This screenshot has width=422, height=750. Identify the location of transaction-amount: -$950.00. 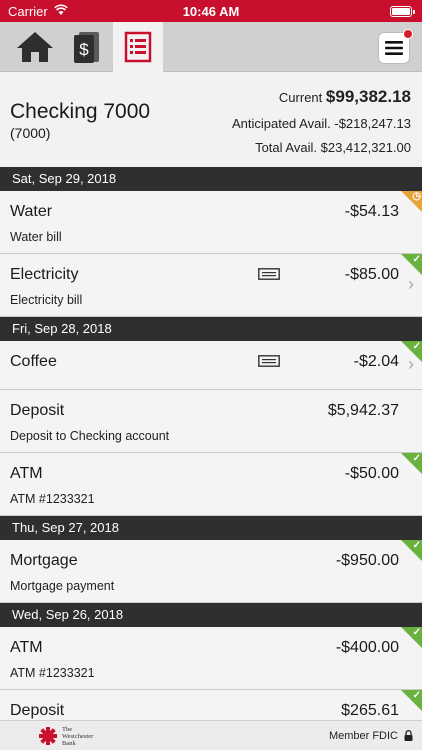
(367, 560).